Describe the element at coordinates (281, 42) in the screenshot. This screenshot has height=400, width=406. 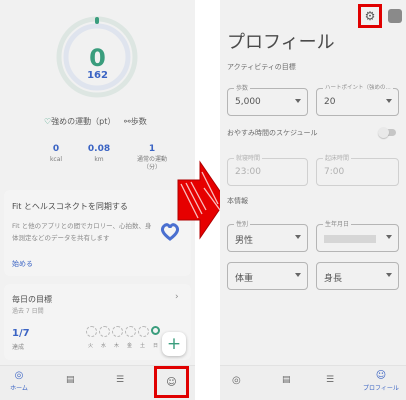
I see `page-title: プロフィール` at that location.